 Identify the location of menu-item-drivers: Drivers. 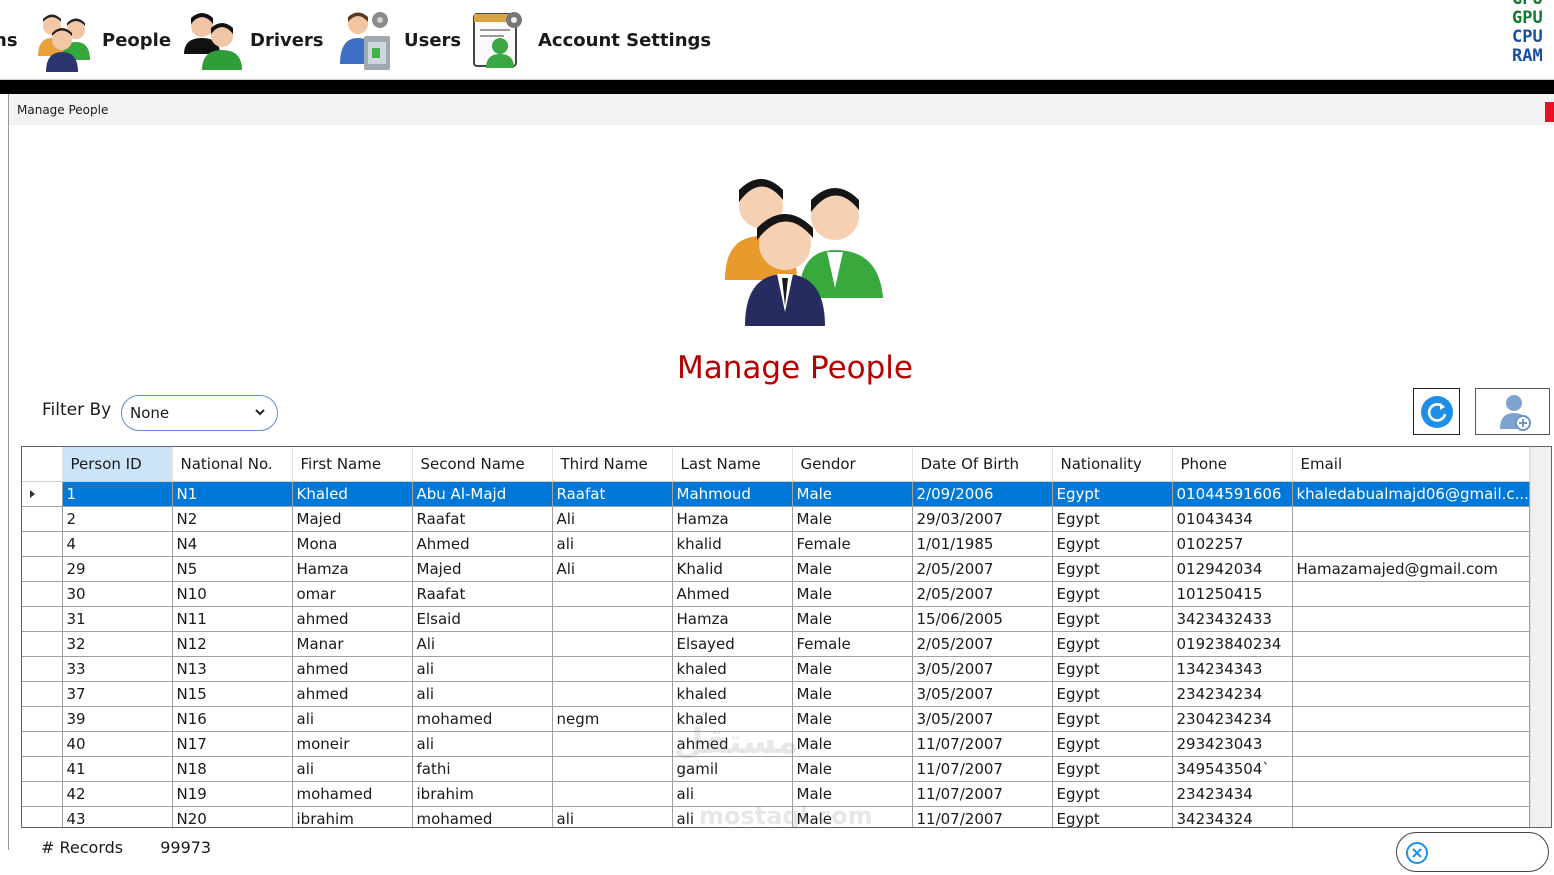
(253, 40).